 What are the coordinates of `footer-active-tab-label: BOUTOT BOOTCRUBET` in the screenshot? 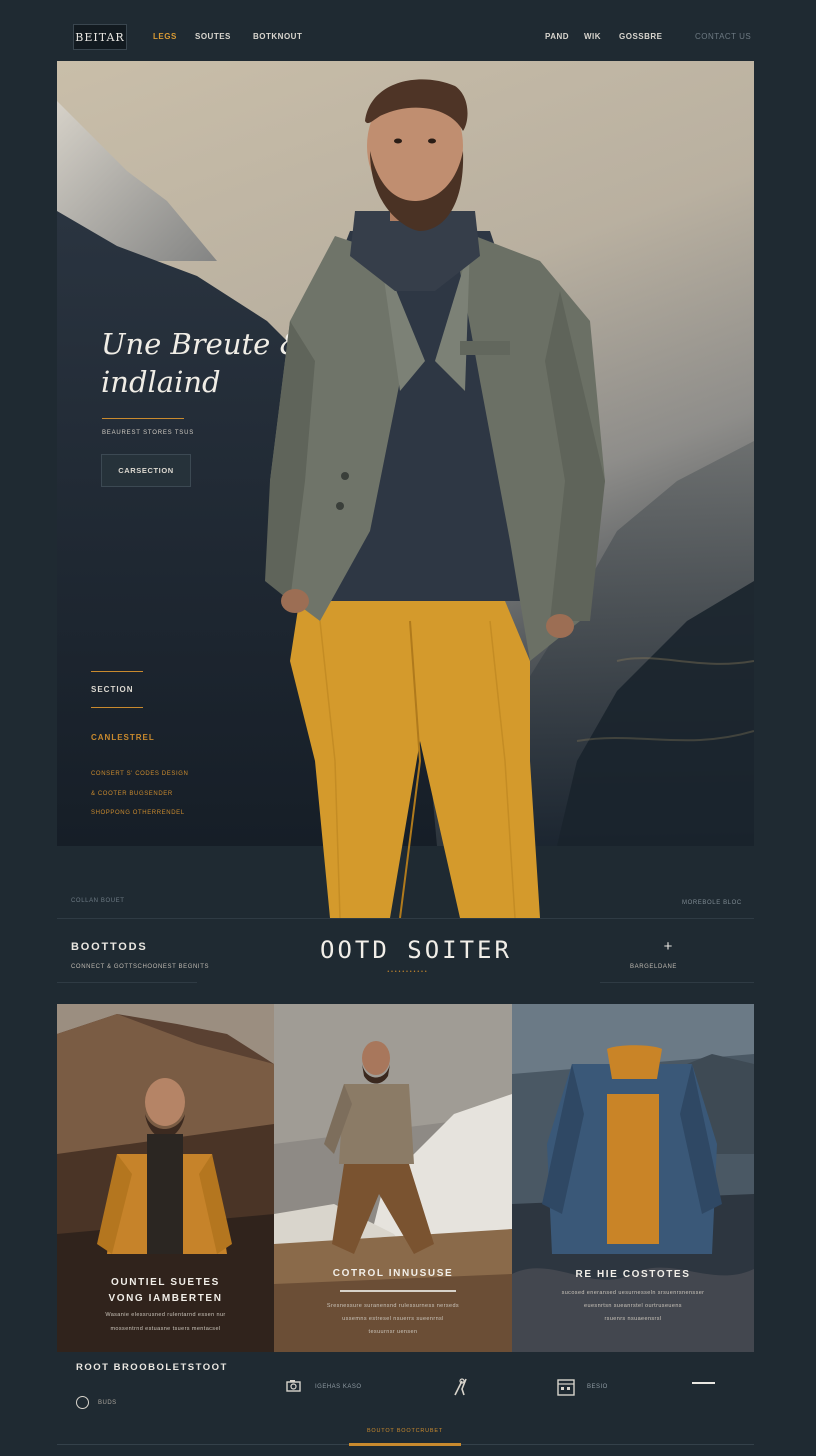 It's located at (405, 1431).